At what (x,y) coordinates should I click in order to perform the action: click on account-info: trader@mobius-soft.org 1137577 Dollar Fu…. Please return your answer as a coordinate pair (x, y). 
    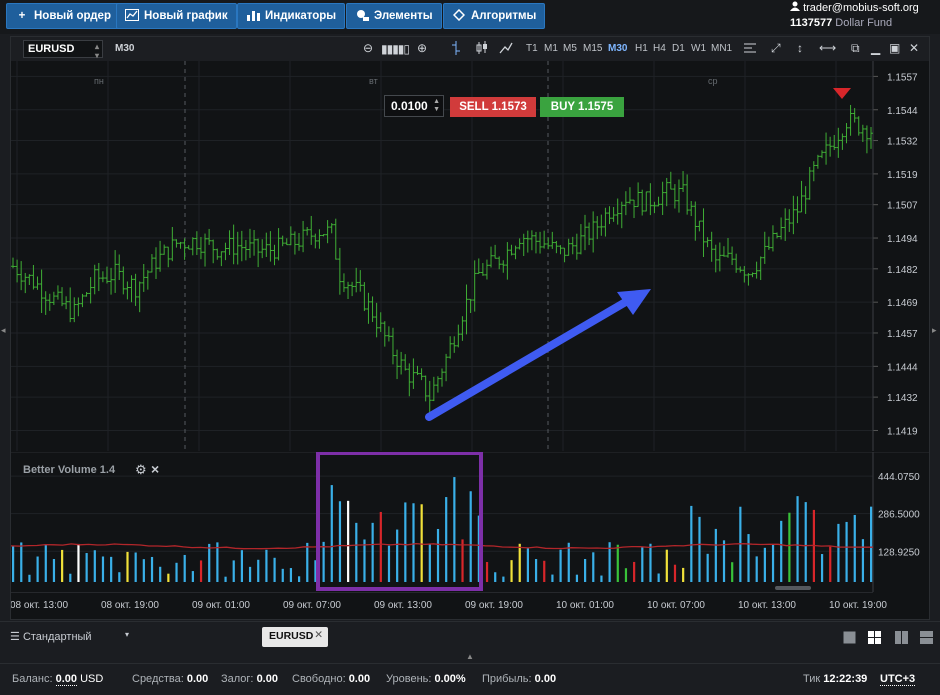
    Looking at the image, I should click on (863, 17).